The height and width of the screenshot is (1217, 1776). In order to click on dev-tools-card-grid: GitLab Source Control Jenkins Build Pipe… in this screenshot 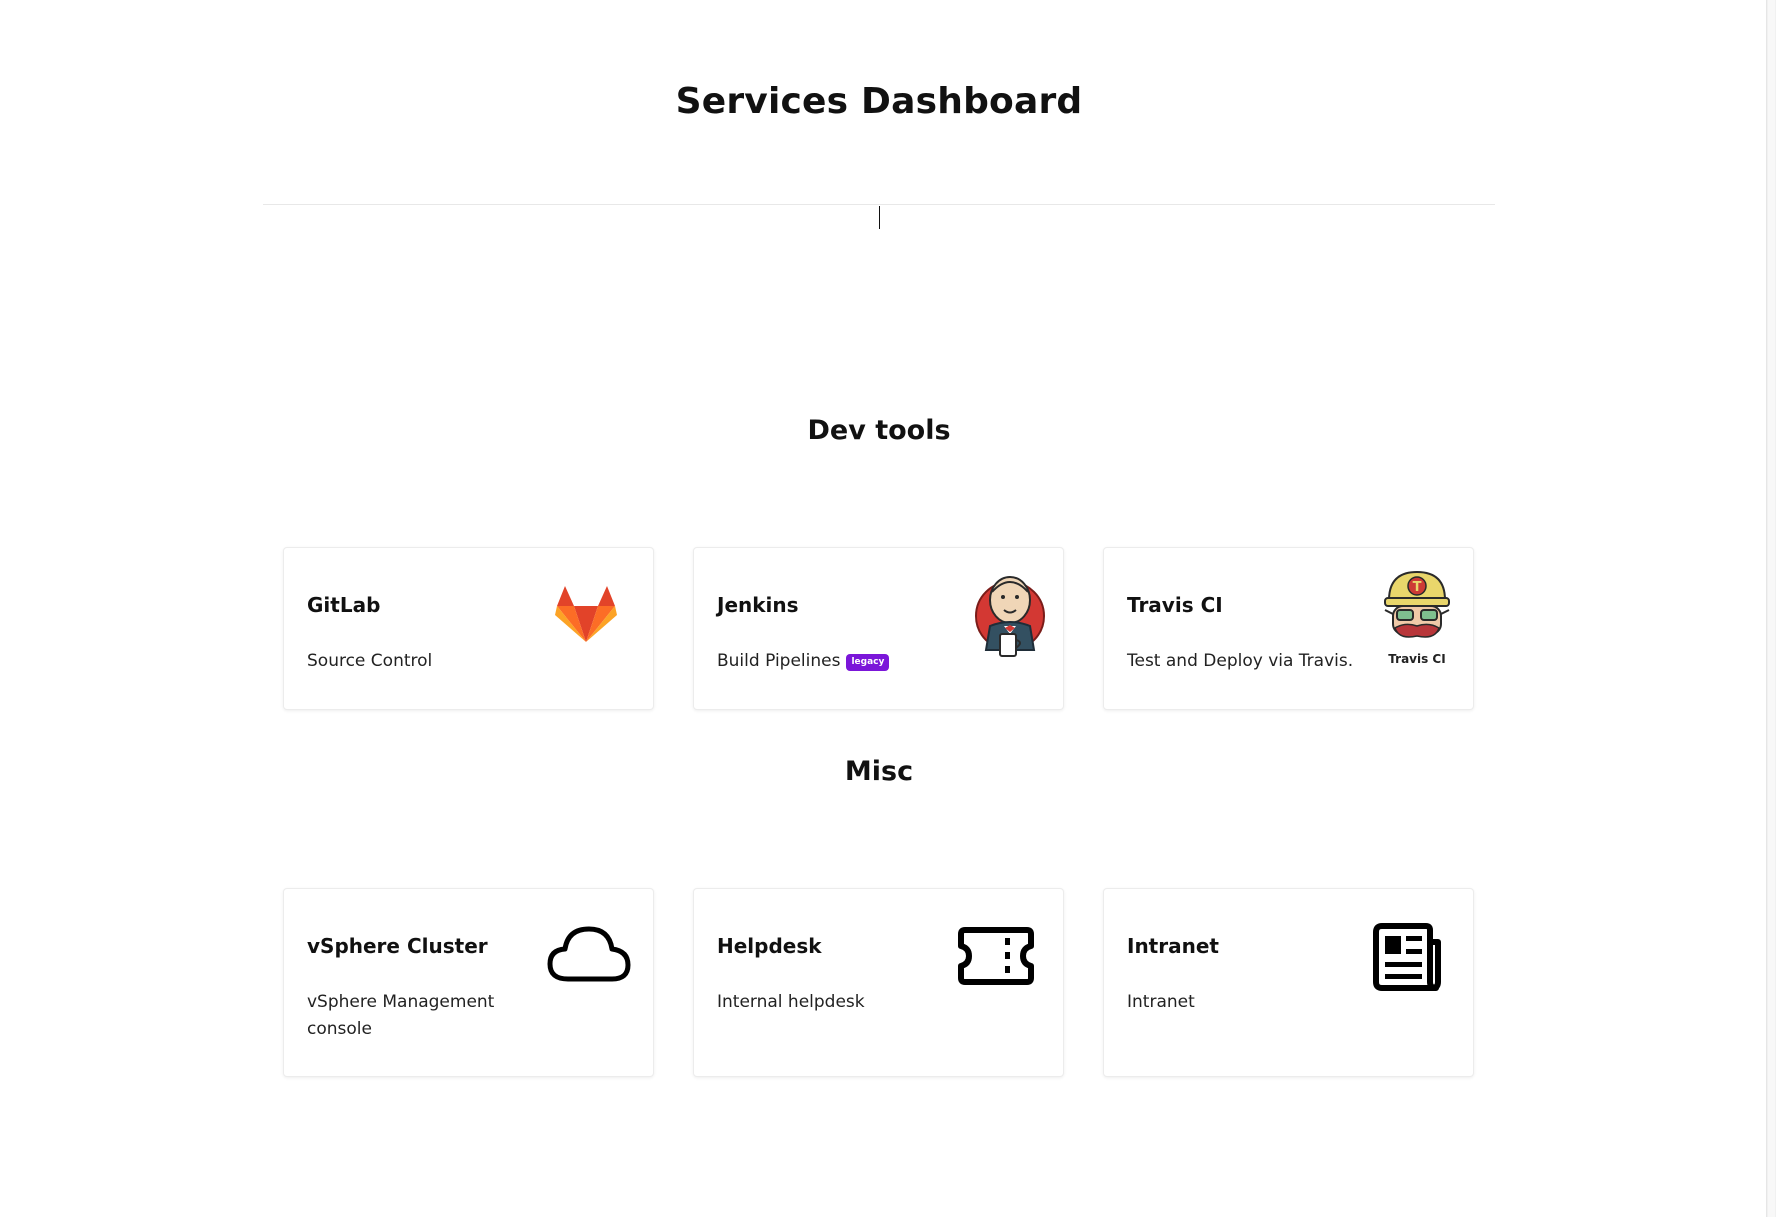, I will do `click(879, 628)`.